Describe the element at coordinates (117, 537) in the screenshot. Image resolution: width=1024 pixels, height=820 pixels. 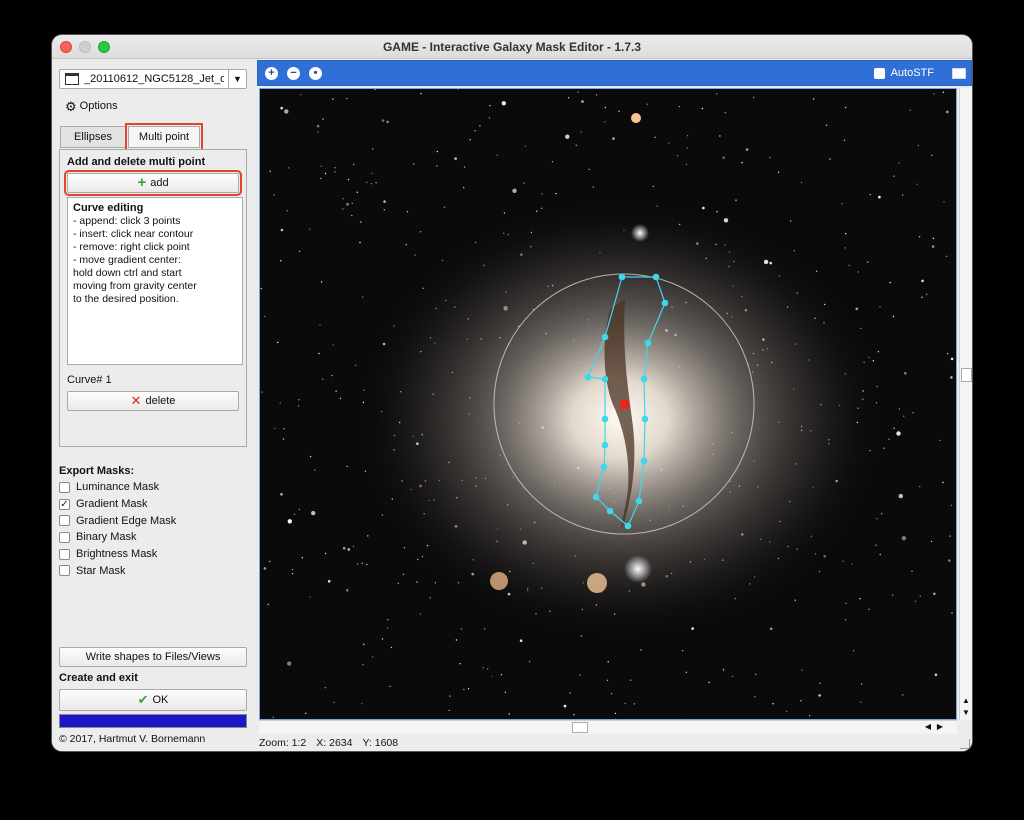
I see `mask-option-binary: Binary Mask` at that location.